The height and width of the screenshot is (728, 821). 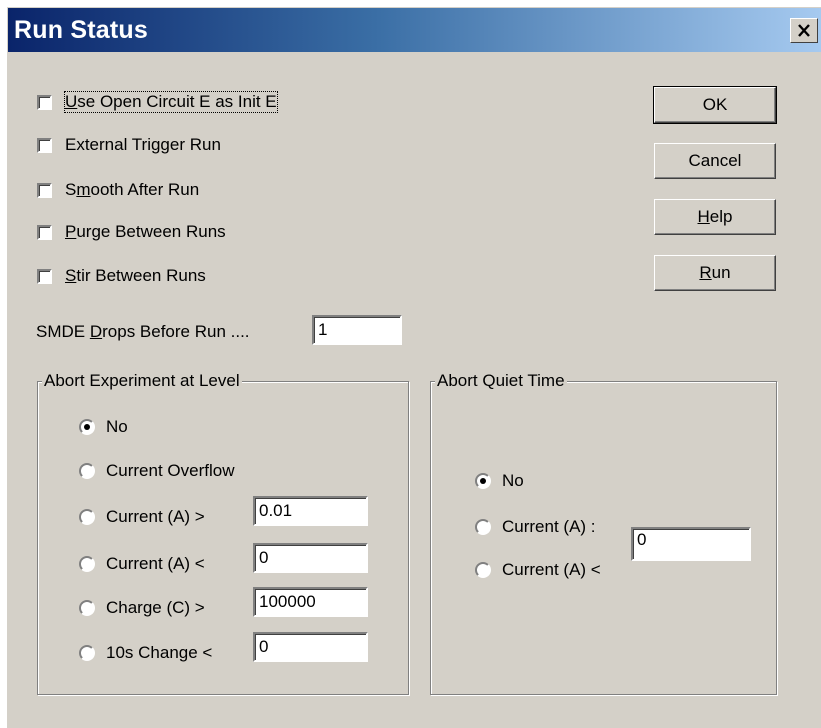 I want to click on label-pre: S, so click(x=71, y=189).